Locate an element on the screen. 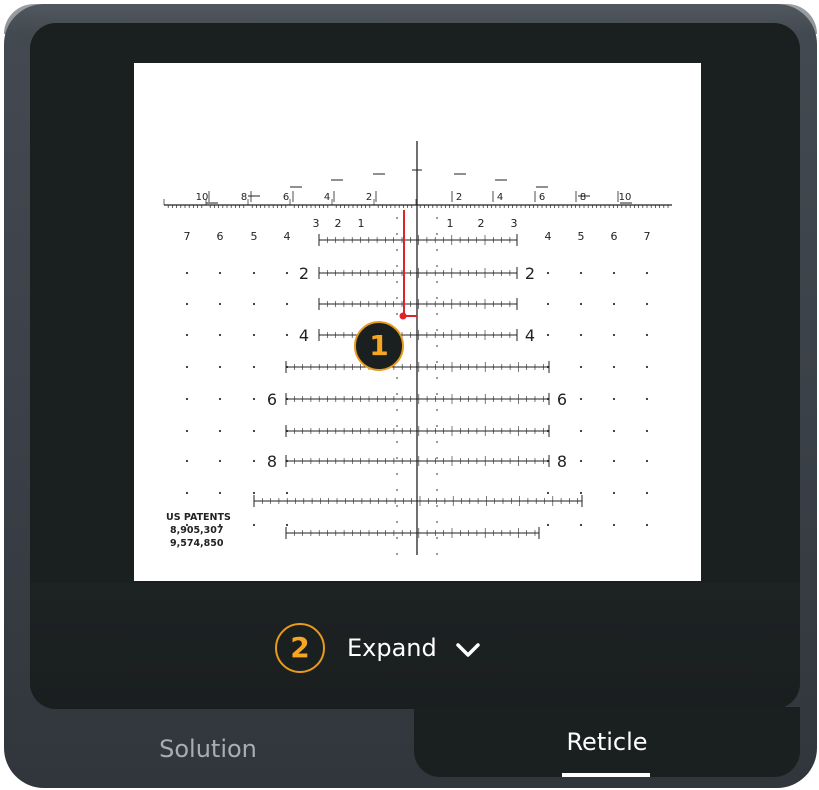  scale-left-2: 5 is located at coordinates (254, 236).